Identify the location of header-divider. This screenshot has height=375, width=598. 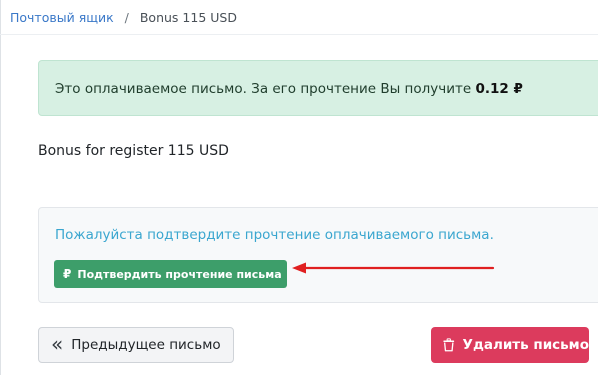
(299, 34).